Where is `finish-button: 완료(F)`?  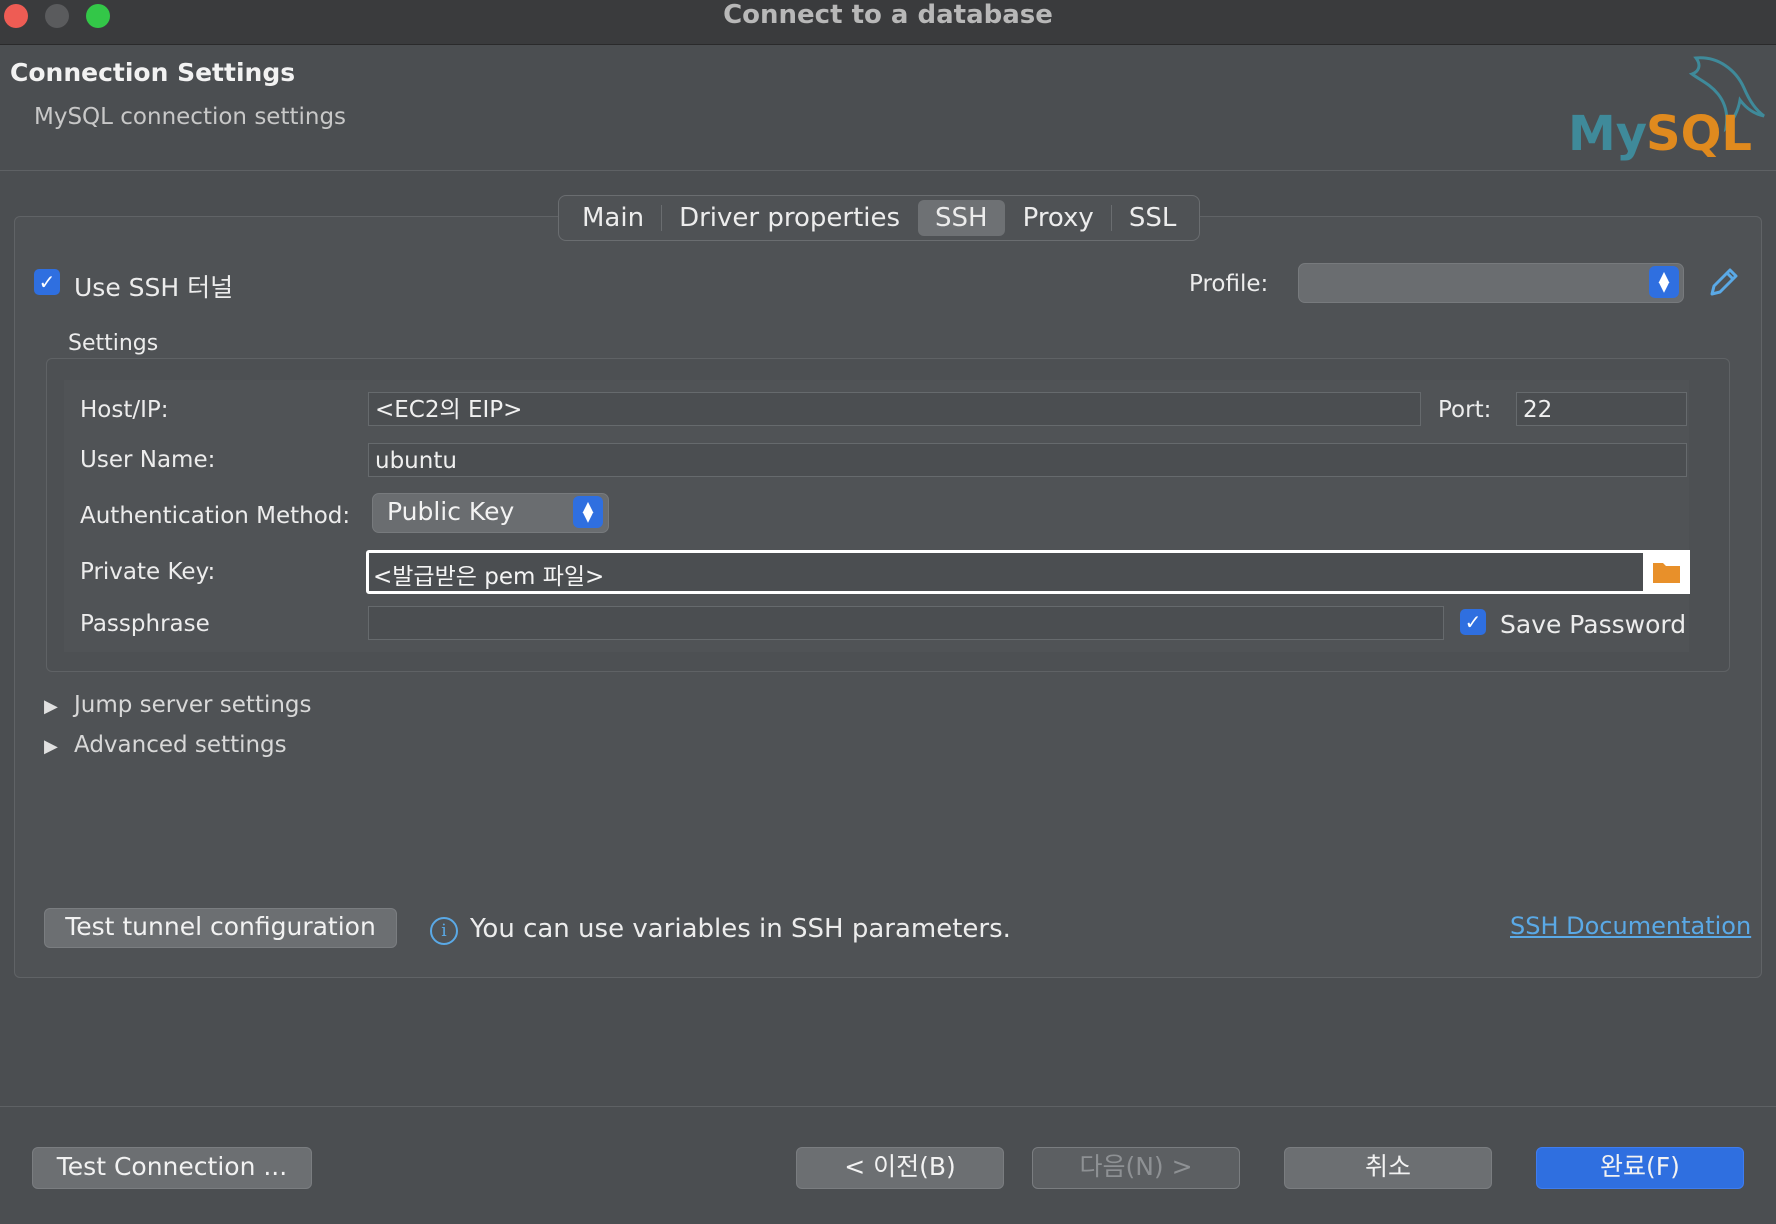
finish-button: 완료(F) is located at coordinates (1640, 1168).